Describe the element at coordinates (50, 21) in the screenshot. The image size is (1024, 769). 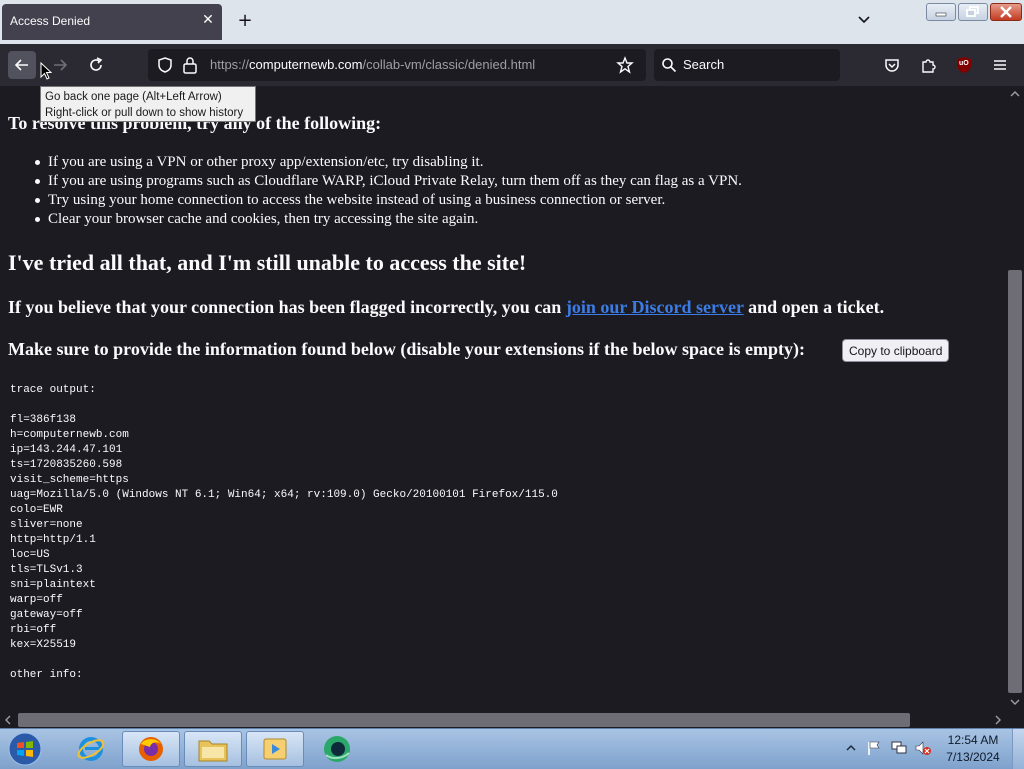
I see `tab-title: Access Denied` at that location.